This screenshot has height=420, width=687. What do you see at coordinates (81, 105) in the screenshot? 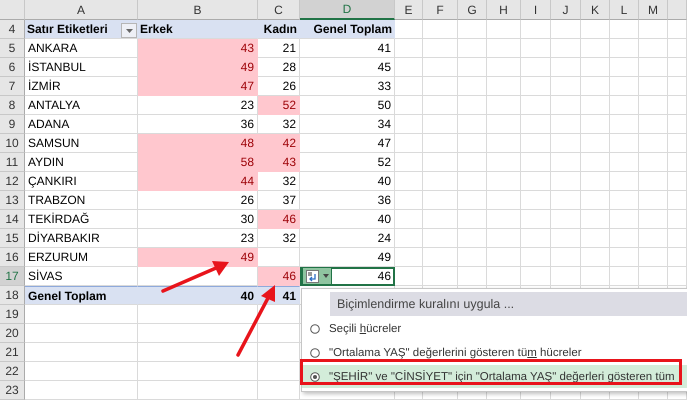
I see `table-cell: ANTALYA` at bounding box center [81, 105].